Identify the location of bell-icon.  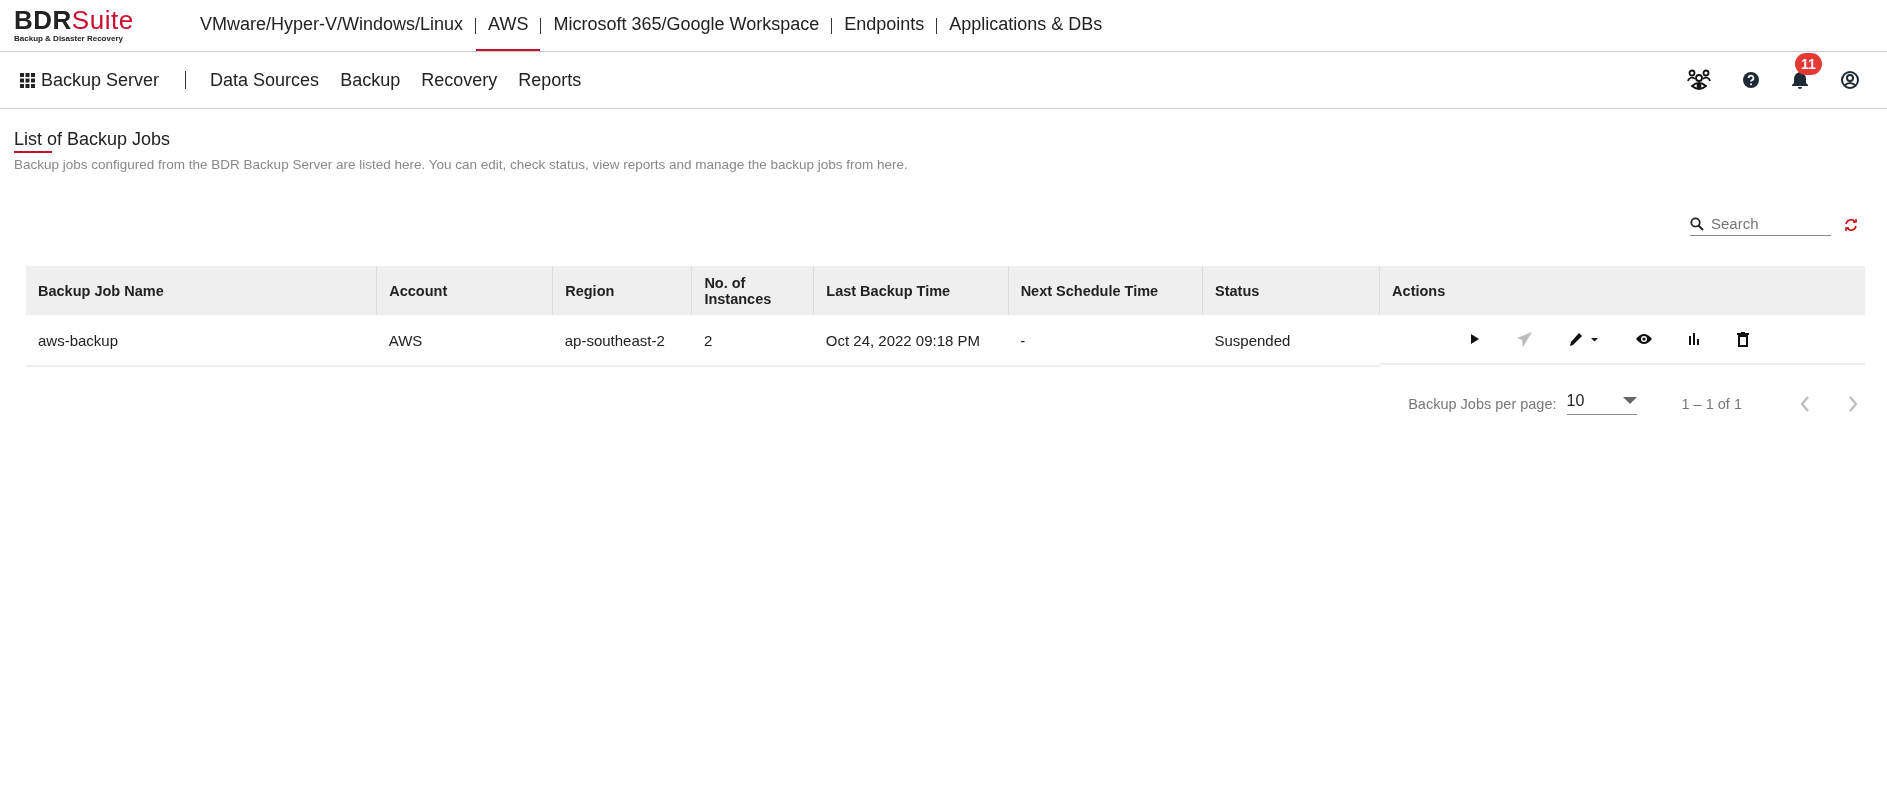
(1800, 80).